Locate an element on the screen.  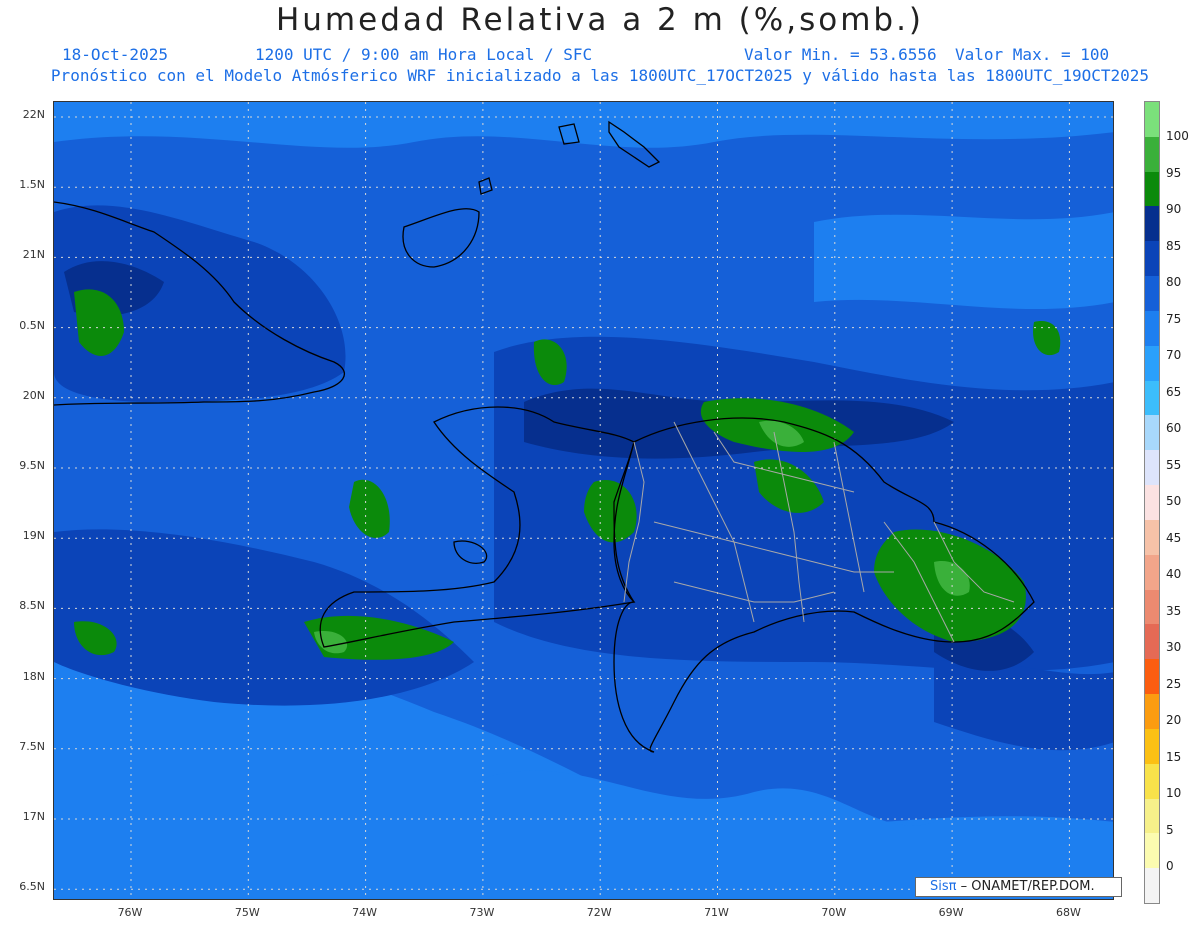
lon-label: 70W is located at coordinates (834, 912).